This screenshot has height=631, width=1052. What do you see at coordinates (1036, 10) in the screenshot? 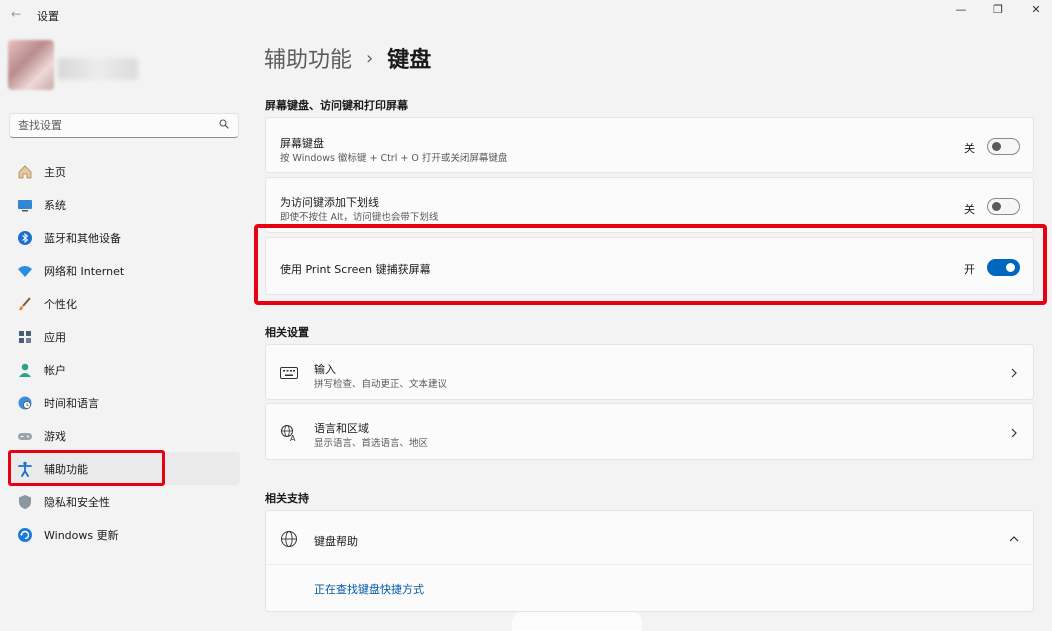
I see `close-button: ✕` at bounding box center [1036, 10].